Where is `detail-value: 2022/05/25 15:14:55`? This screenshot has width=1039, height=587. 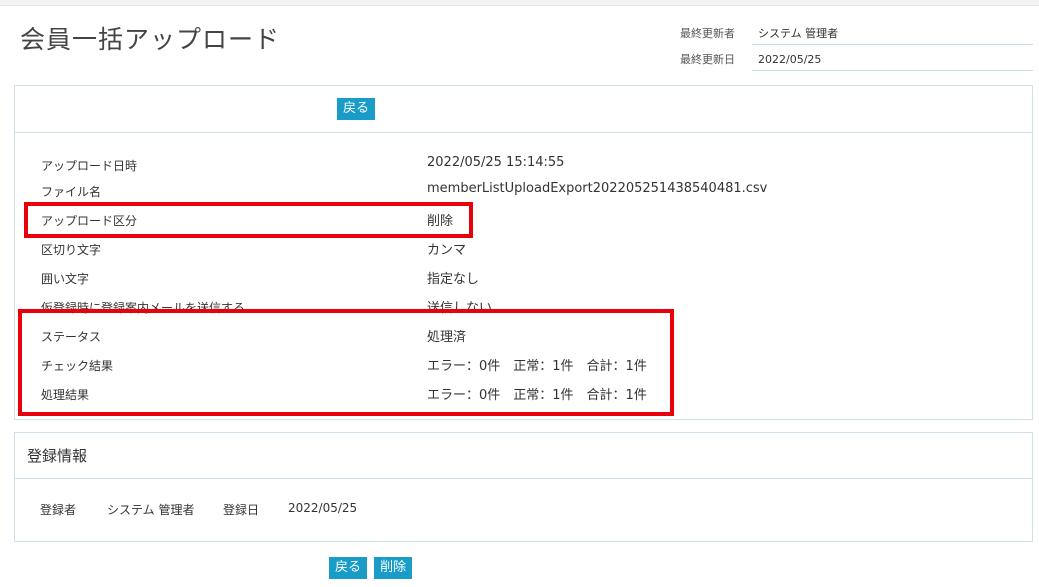 detail-value: 2022/05/25 15:14:55 is located at coordinates (496, 162).